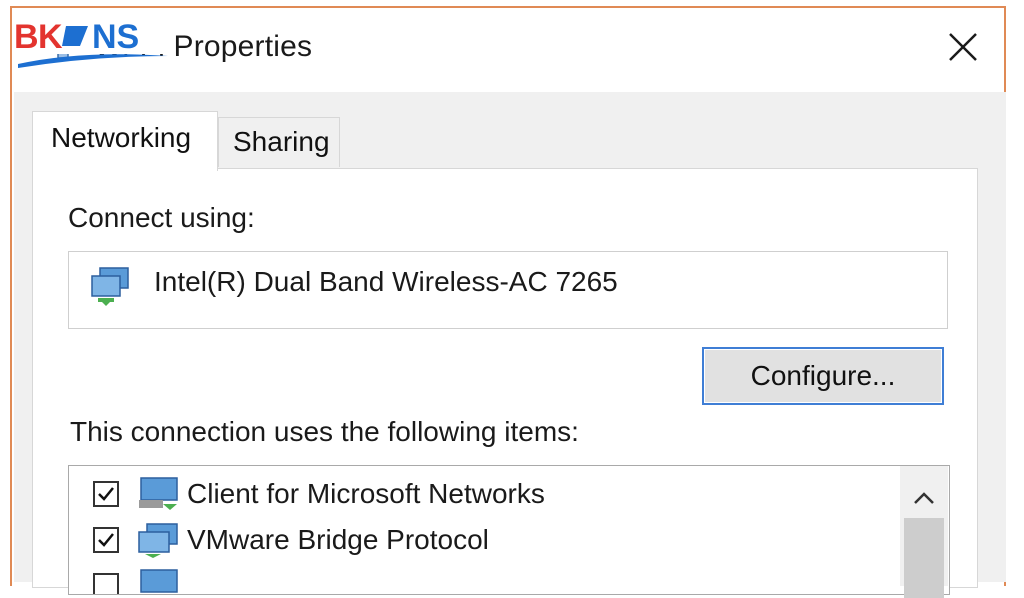 This screenshot has width=1024, height=598. What do you see at coordinates (924, 558) in the screenshot?
I see `scroll-thumb` at bounding box center [924, 558].